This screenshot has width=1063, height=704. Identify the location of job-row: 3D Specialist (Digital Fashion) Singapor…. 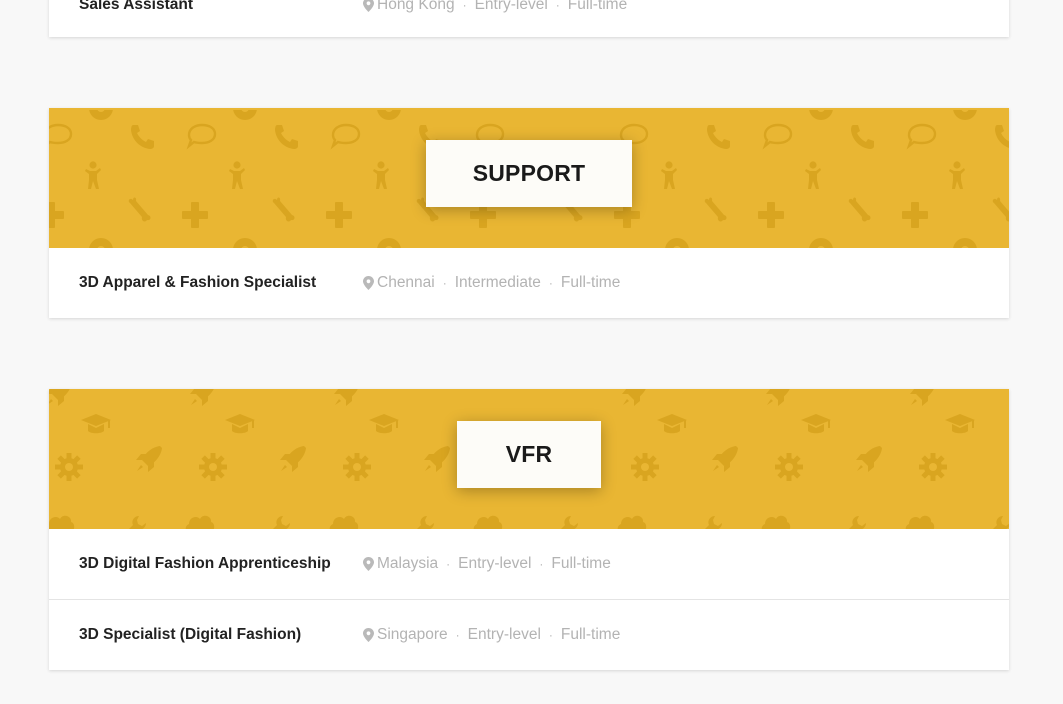
(529, 634).